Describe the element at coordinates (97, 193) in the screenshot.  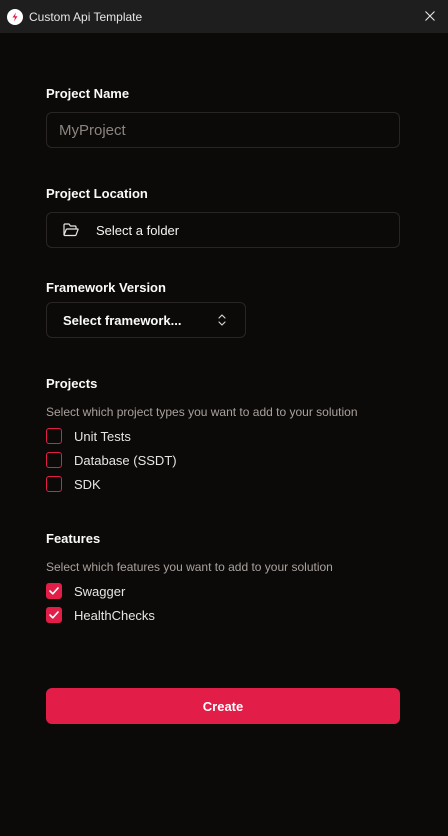
I see `project-location-label: Project Location` at that location.